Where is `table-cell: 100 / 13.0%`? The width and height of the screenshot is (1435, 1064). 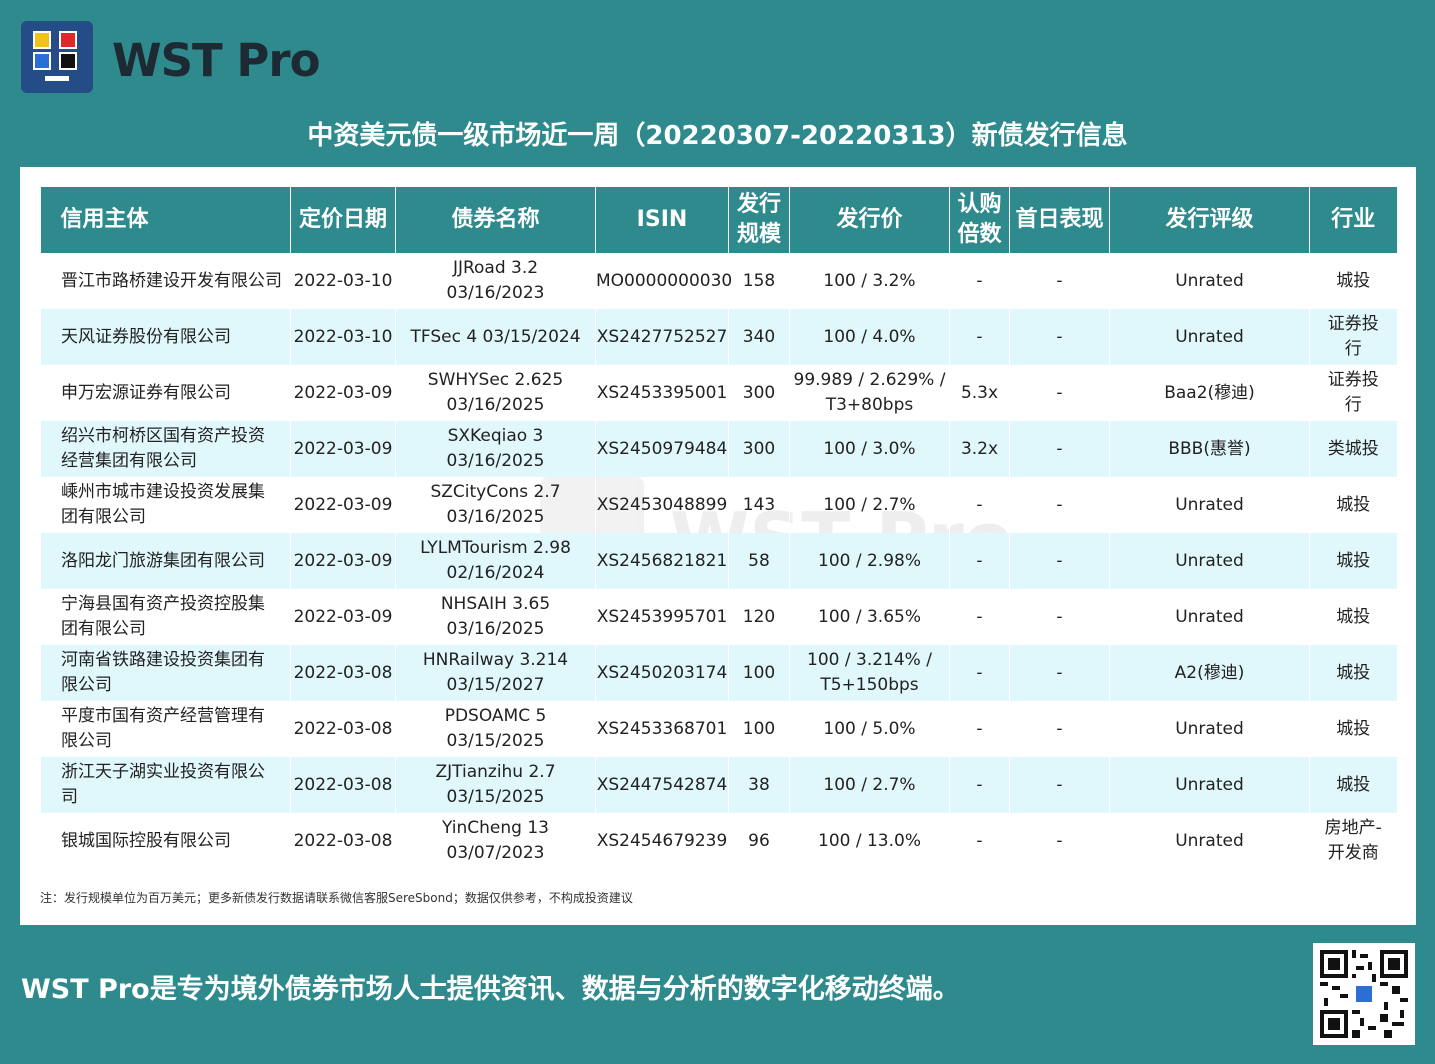
table-cell: 100 / 13.0% is located at coordinates (869, 841).